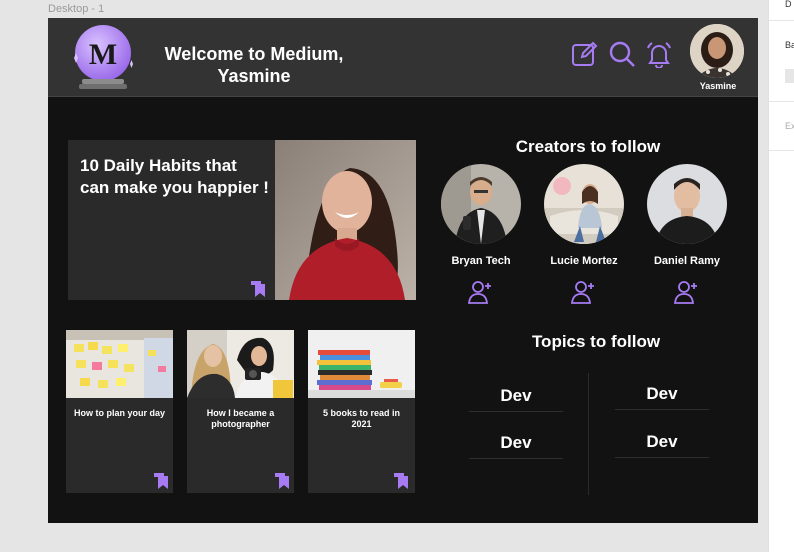 This screenshot has width=794, height=552. I want to click on frame-label: Desktop - 1, so click(76, 9).